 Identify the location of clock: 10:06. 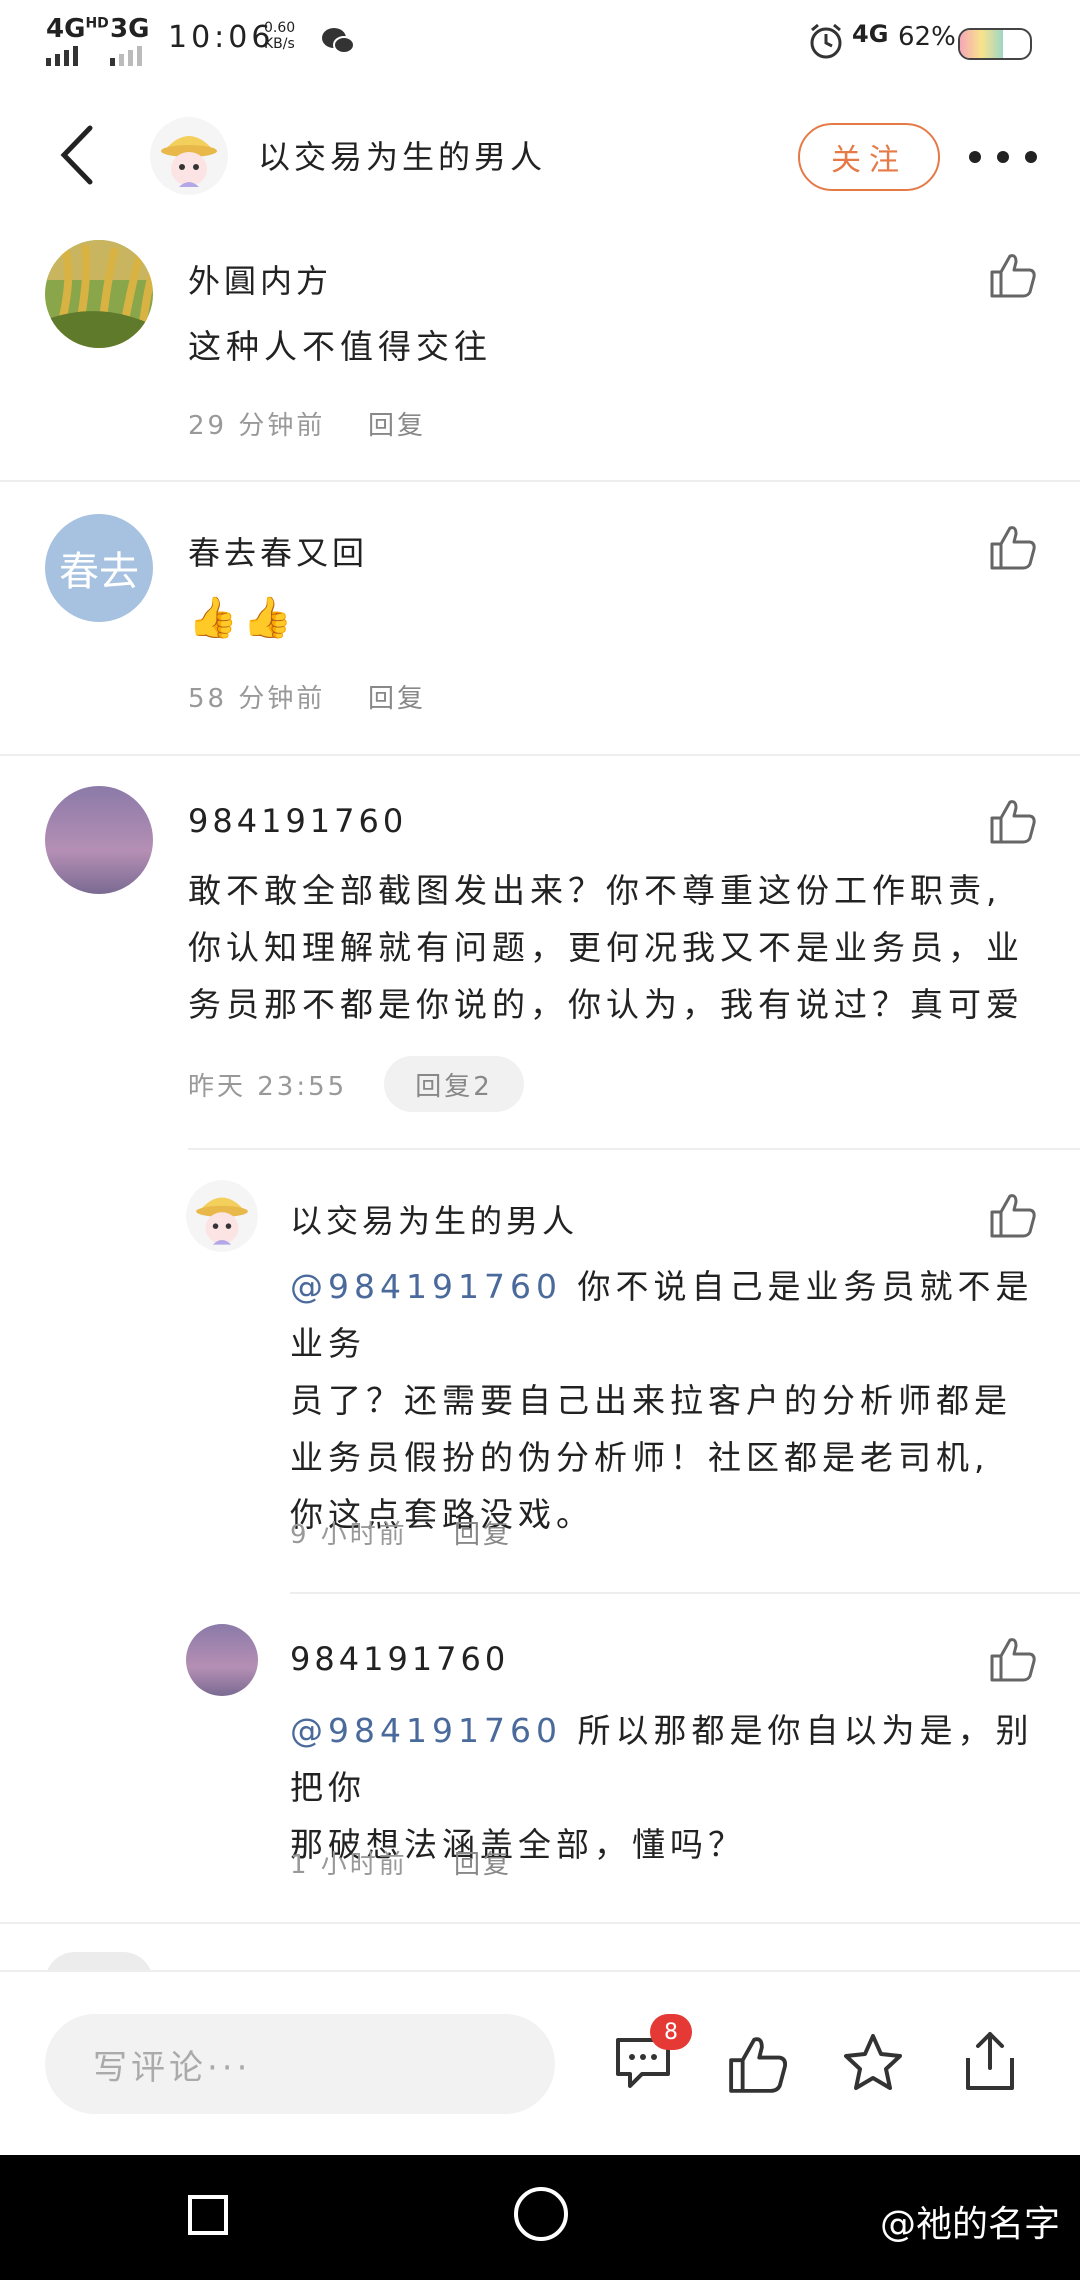
(221, 37).